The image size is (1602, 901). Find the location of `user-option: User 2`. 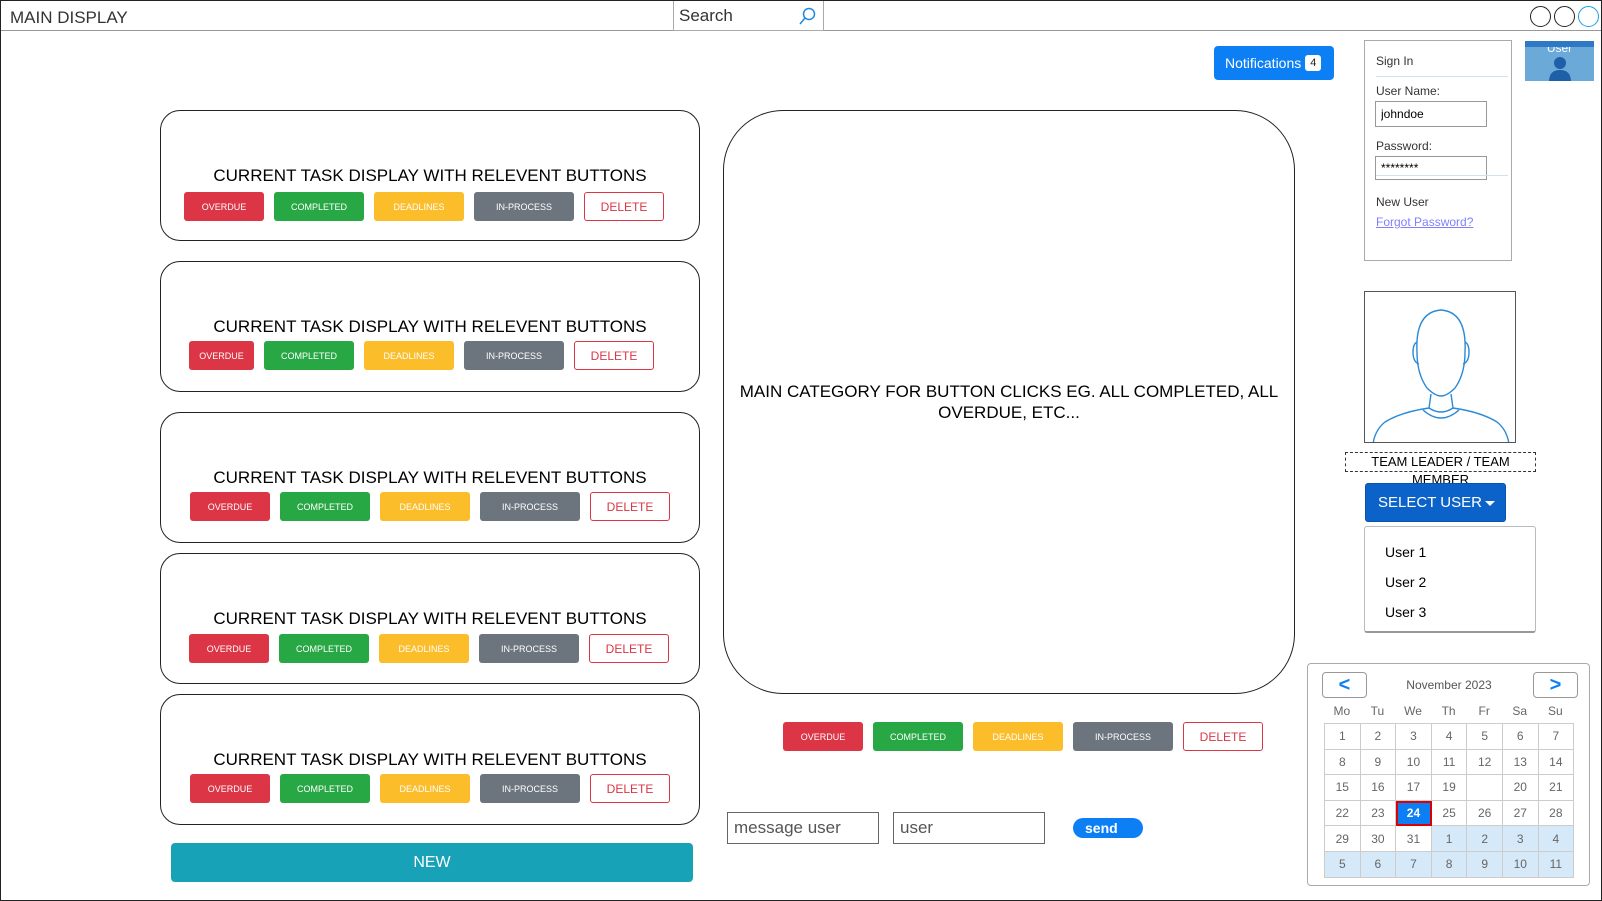

user-option: User 2 is located at coordinates (1405, 582).